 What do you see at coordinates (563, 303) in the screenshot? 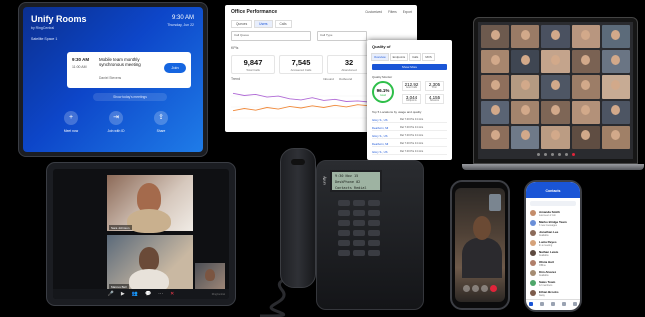
I see `nav-contacts-icon` at bounding box center [563, 303].